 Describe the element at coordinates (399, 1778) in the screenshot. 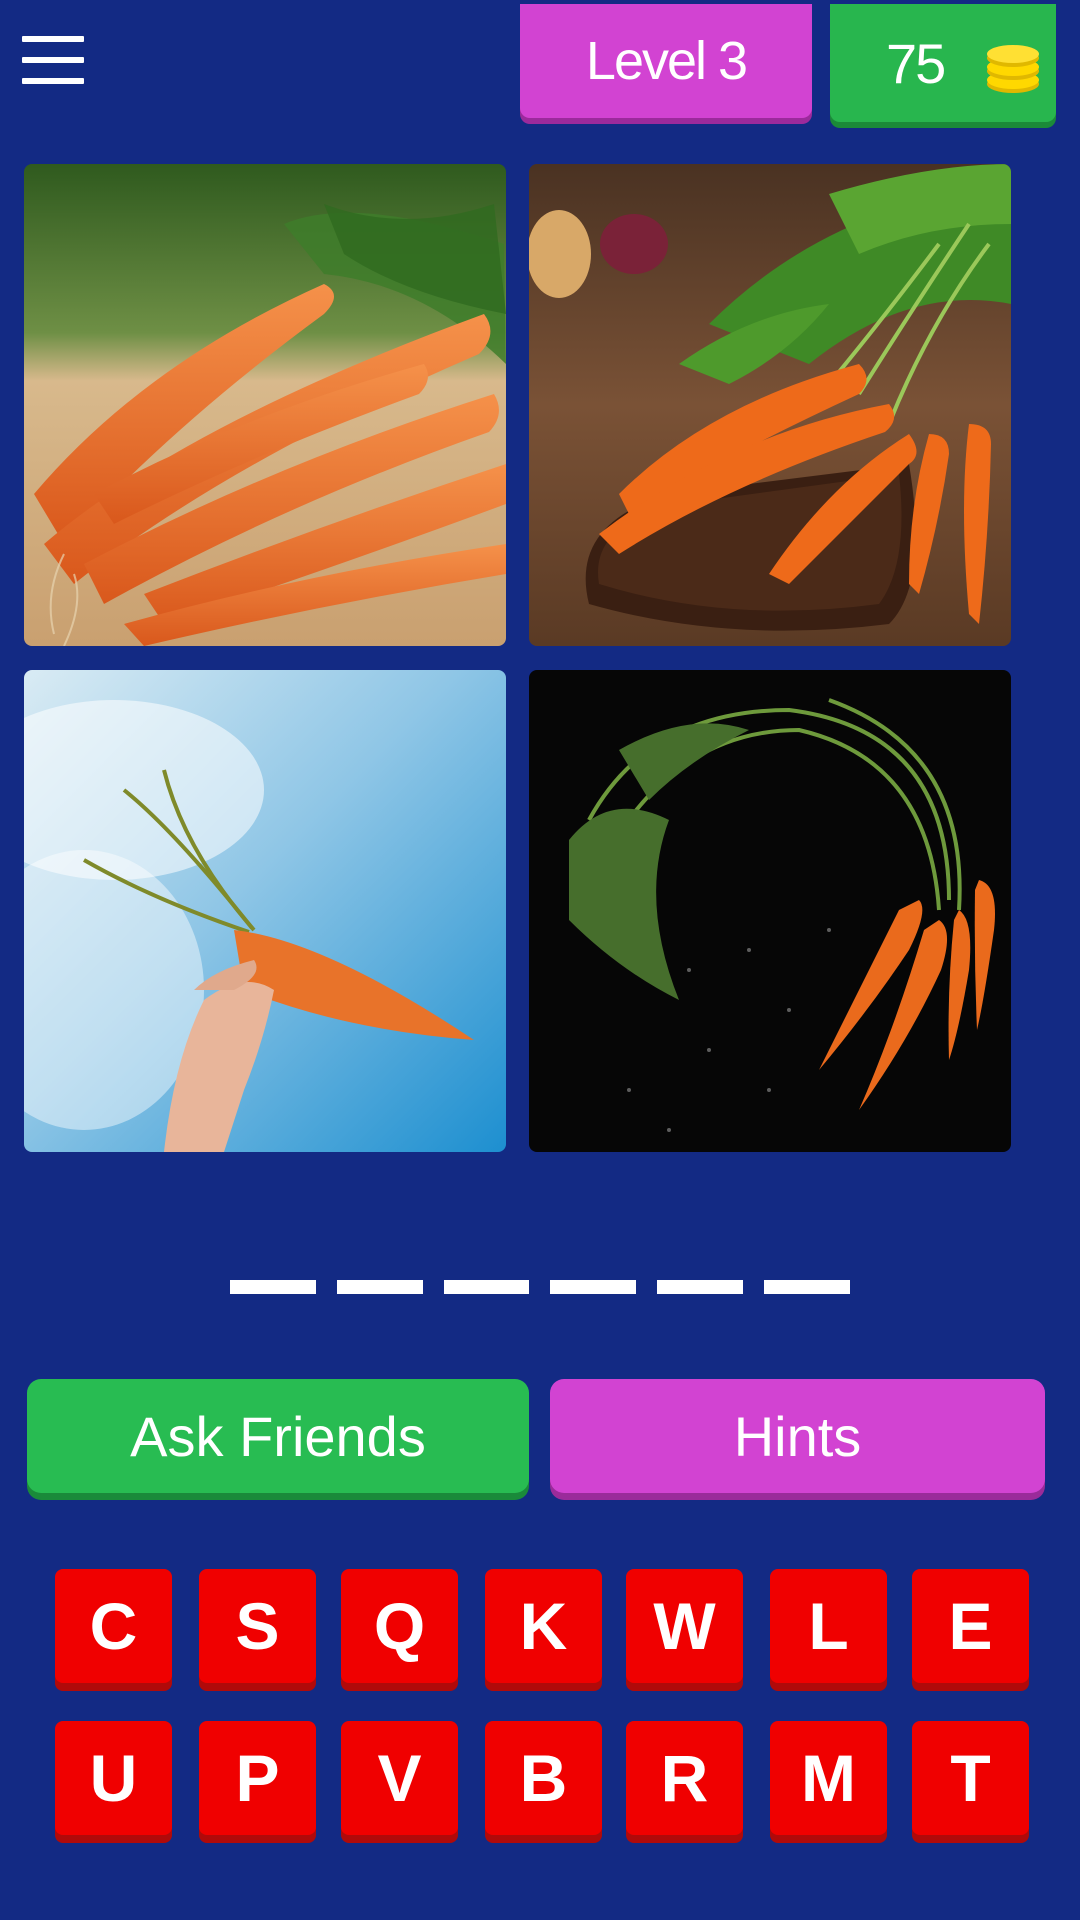

I see `letter-key: V` at that location.